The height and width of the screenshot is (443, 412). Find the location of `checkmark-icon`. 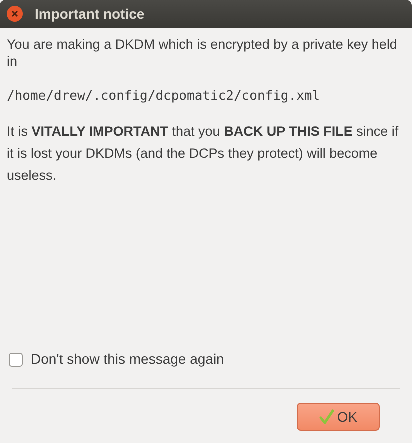

checkmark-icon is located at coordinates (327, 417).